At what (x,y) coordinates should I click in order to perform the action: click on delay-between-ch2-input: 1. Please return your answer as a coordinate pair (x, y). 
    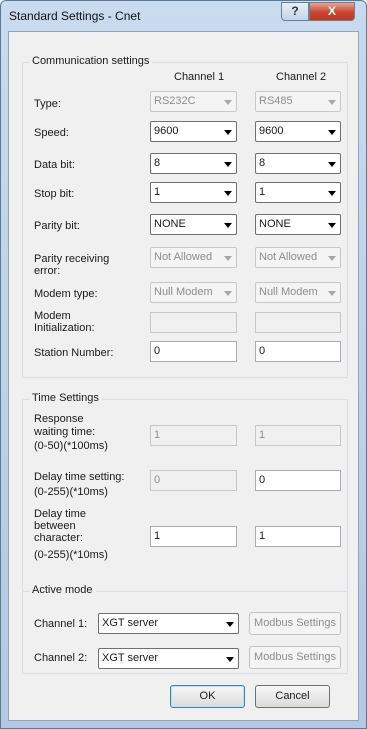
    Looking at the image, I should click on (298, 536).